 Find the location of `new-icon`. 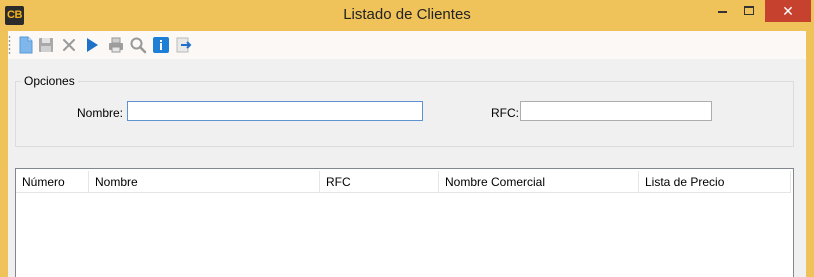

new-icon is located at coordinates (26, 45).